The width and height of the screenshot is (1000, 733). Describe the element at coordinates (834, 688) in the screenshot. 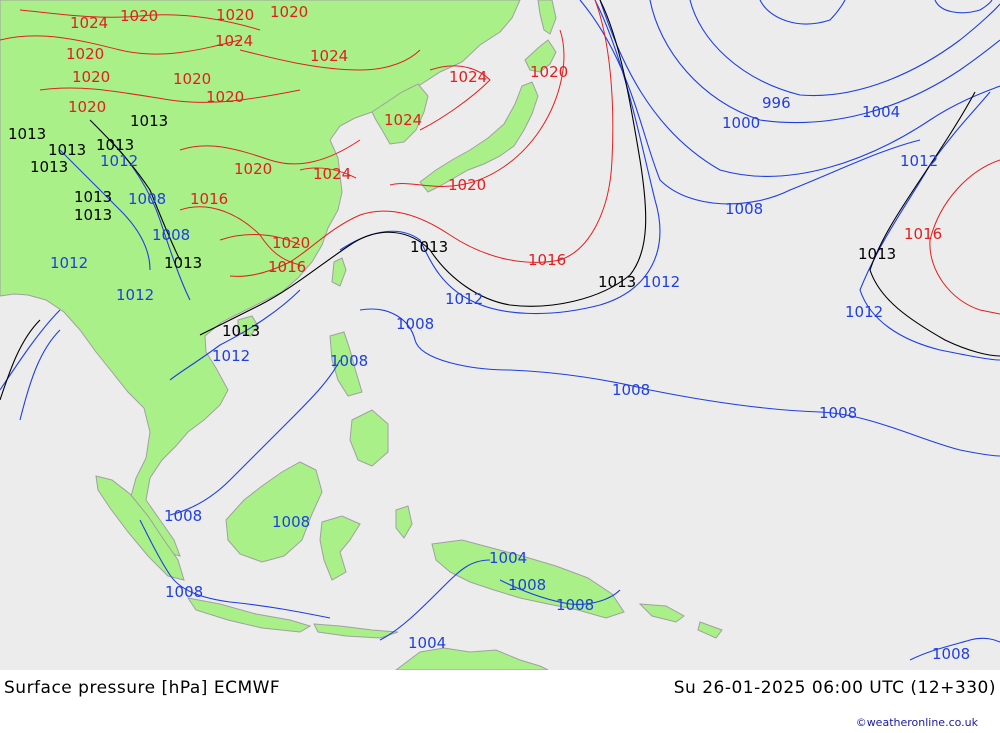

I see `map-valid-time: Su 26-01-2025 06:00 UTC (12+330)` at that location.